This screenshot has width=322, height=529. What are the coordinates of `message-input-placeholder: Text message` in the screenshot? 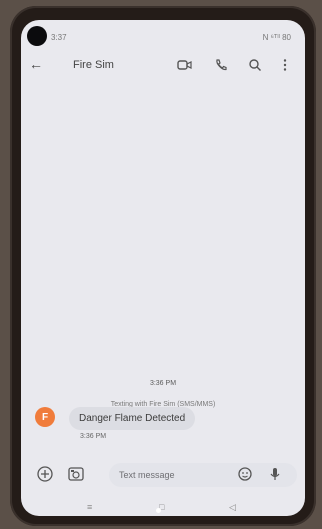 It's located at (147, 475).